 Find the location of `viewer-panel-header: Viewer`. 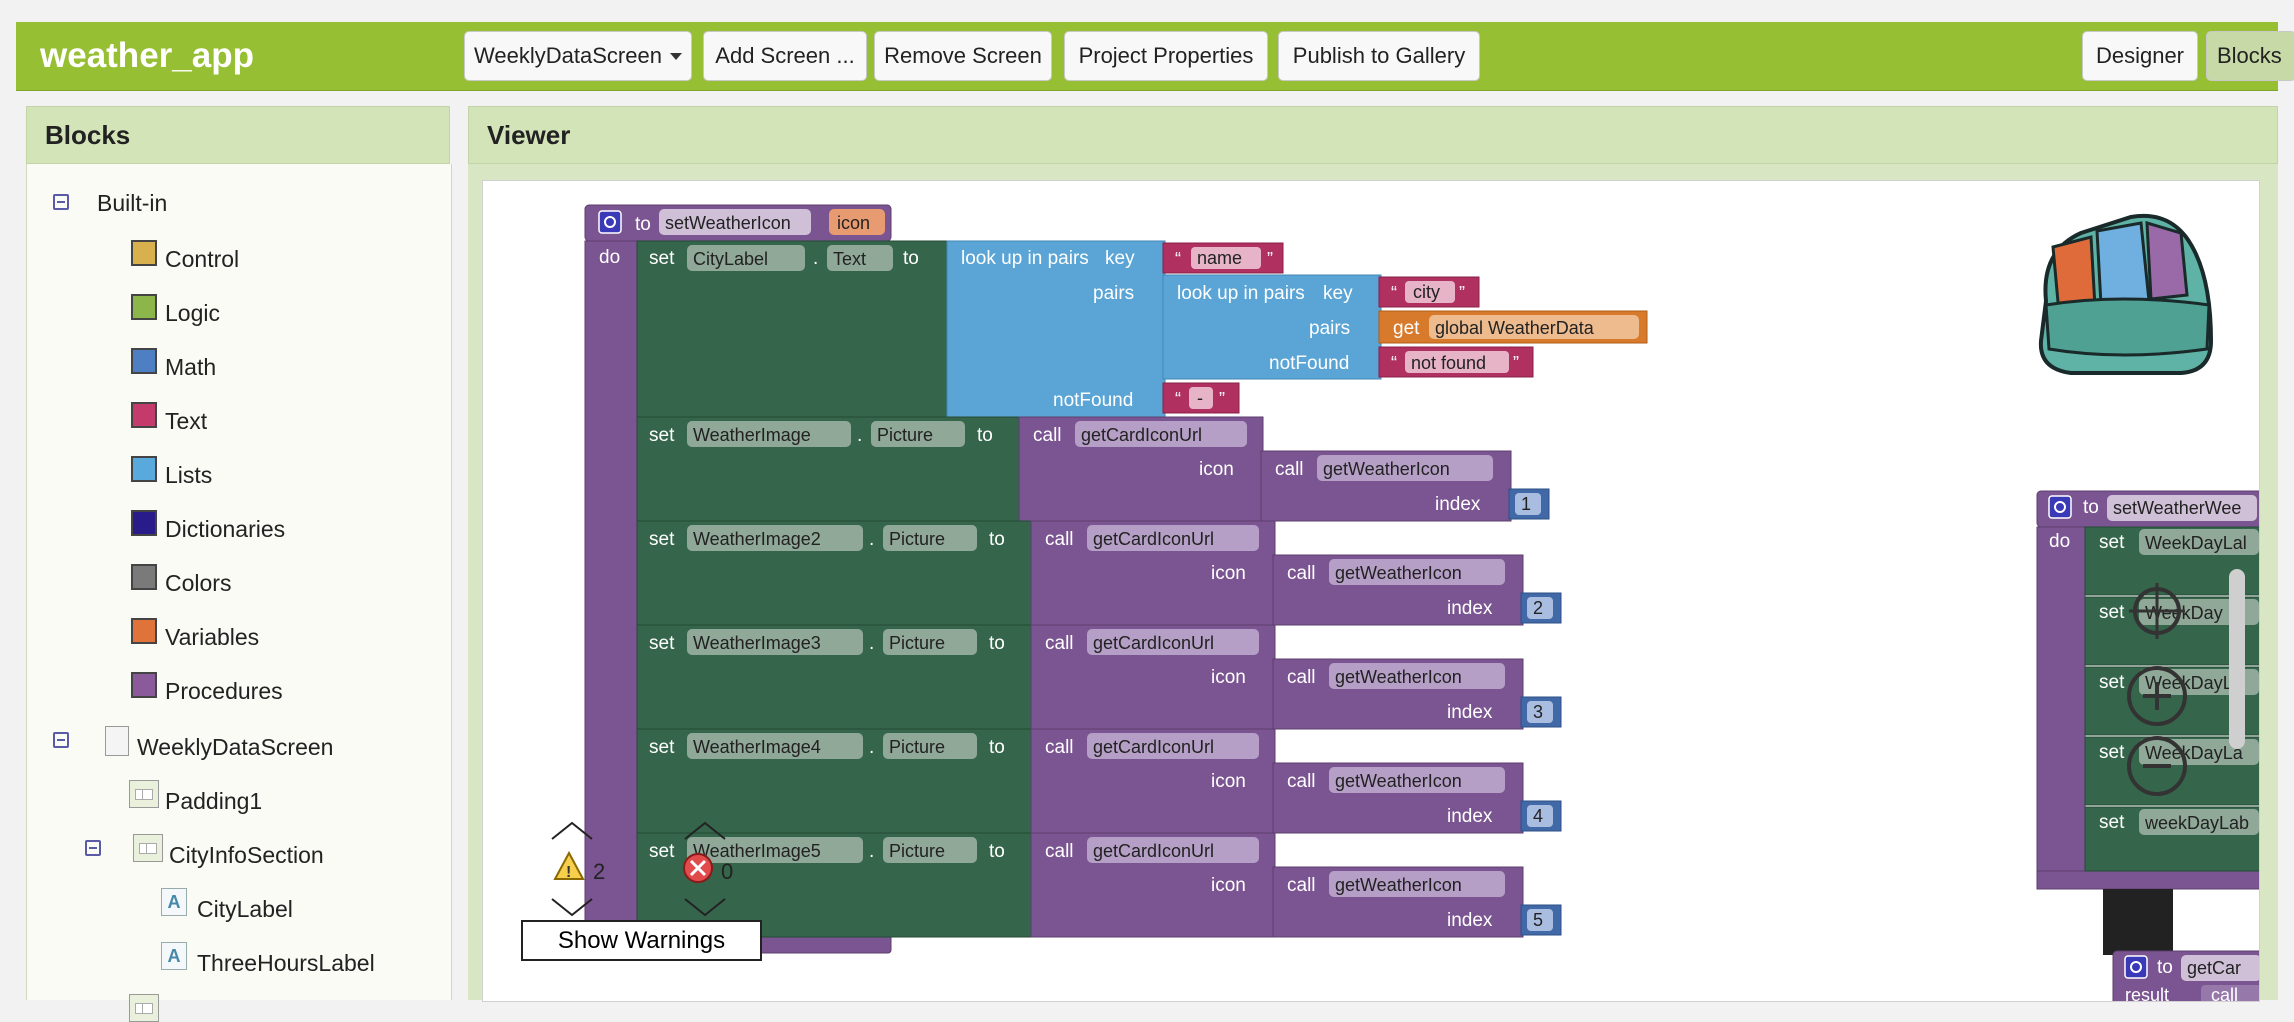

viewer-panel-header: Viewer is located at coordinates (1373, 135).